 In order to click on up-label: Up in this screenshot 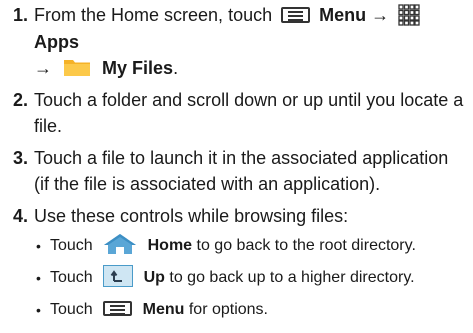, I will do `click(154, 277)`.